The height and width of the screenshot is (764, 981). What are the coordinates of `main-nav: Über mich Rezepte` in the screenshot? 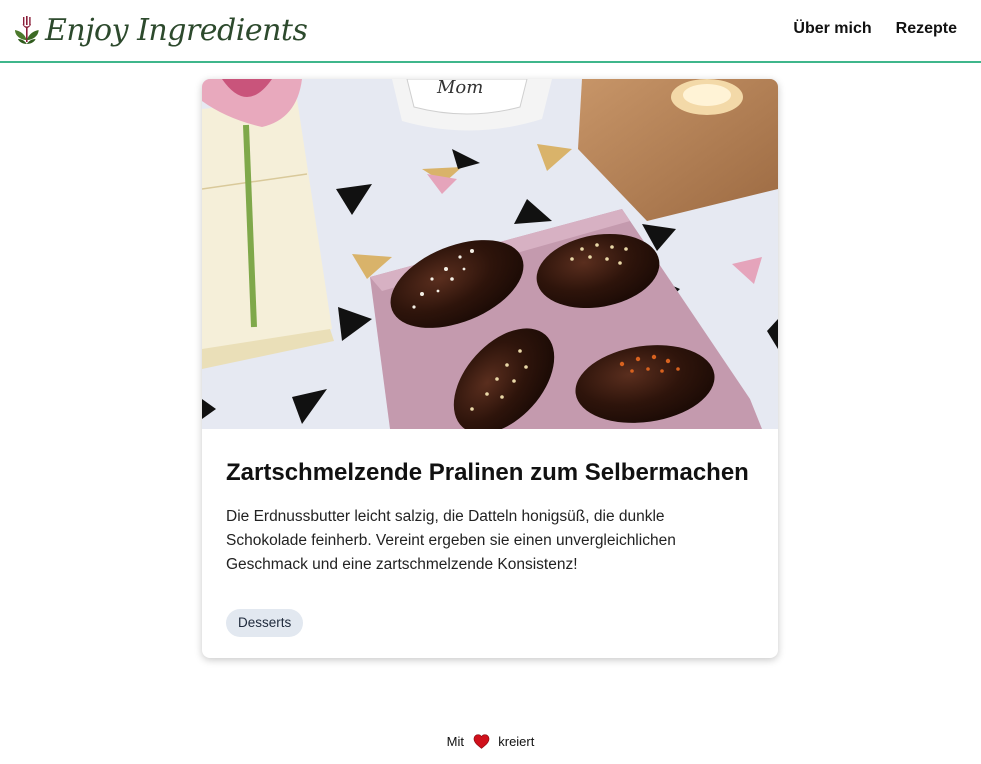 It's located at (875, 29).